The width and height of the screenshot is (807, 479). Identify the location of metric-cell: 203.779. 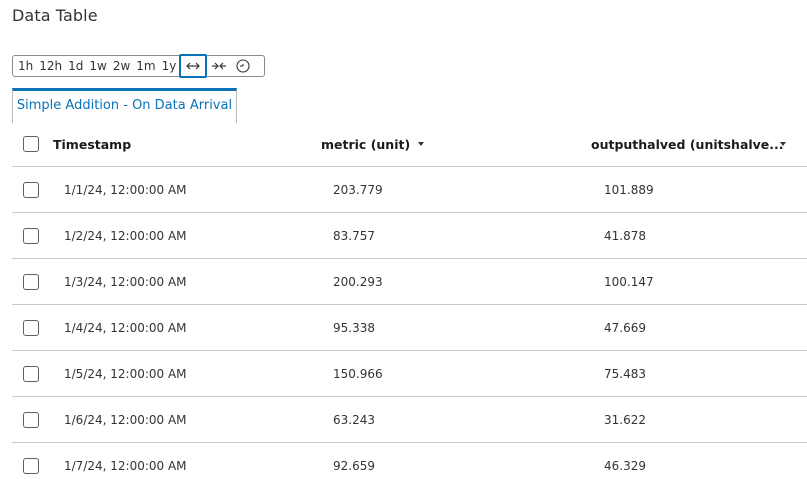
(358, 189).